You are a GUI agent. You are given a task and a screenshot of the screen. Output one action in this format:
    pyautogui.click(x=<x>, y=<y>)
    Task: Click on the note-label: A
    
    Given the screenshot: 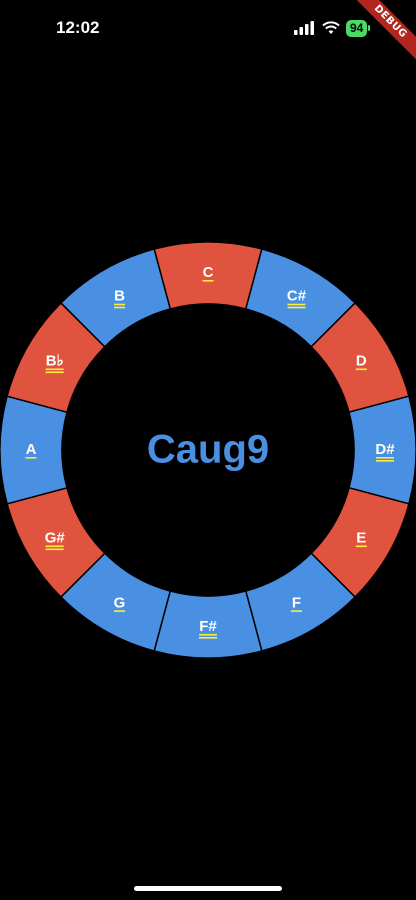 What is the action you would take?
    pyautogui.click(x=31, y=449)
    